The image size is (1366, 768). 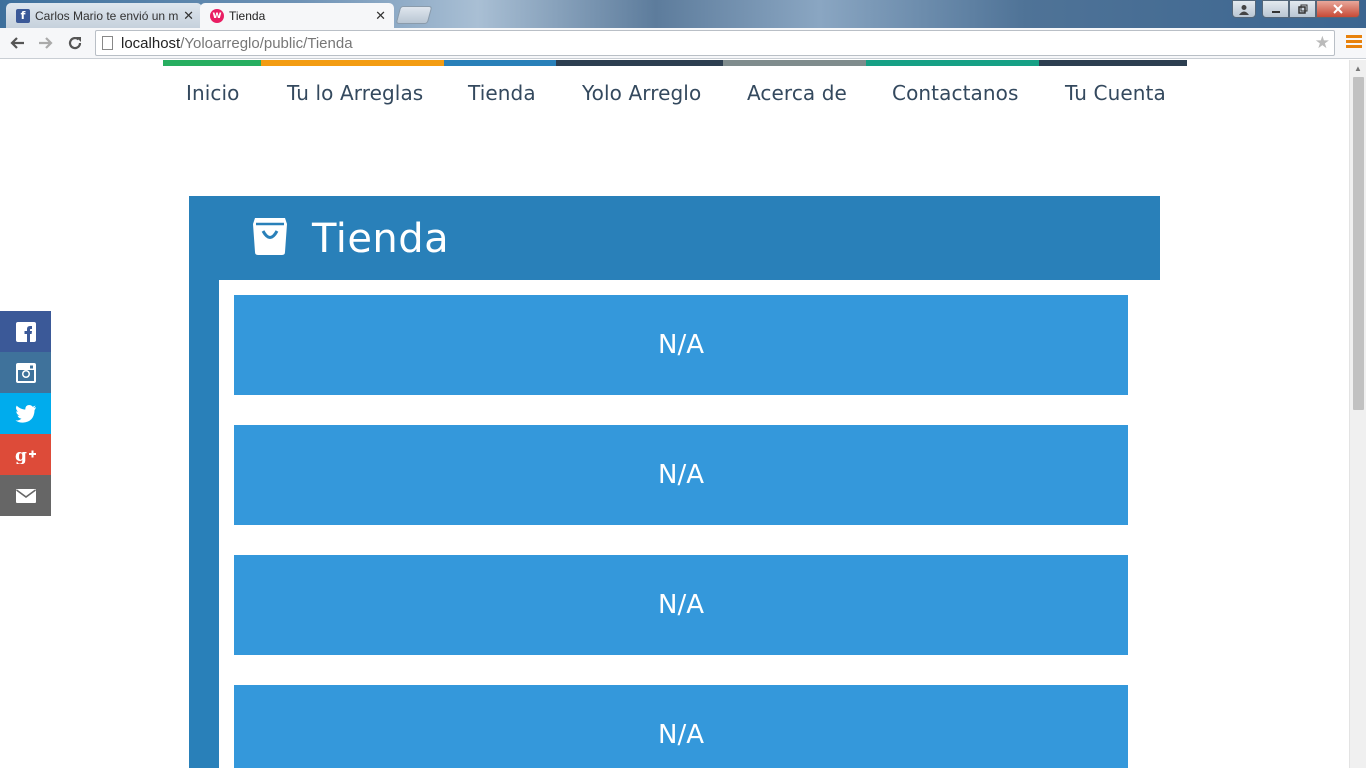 I want to click on scroll-thumb, so click(x=1358, y=243).